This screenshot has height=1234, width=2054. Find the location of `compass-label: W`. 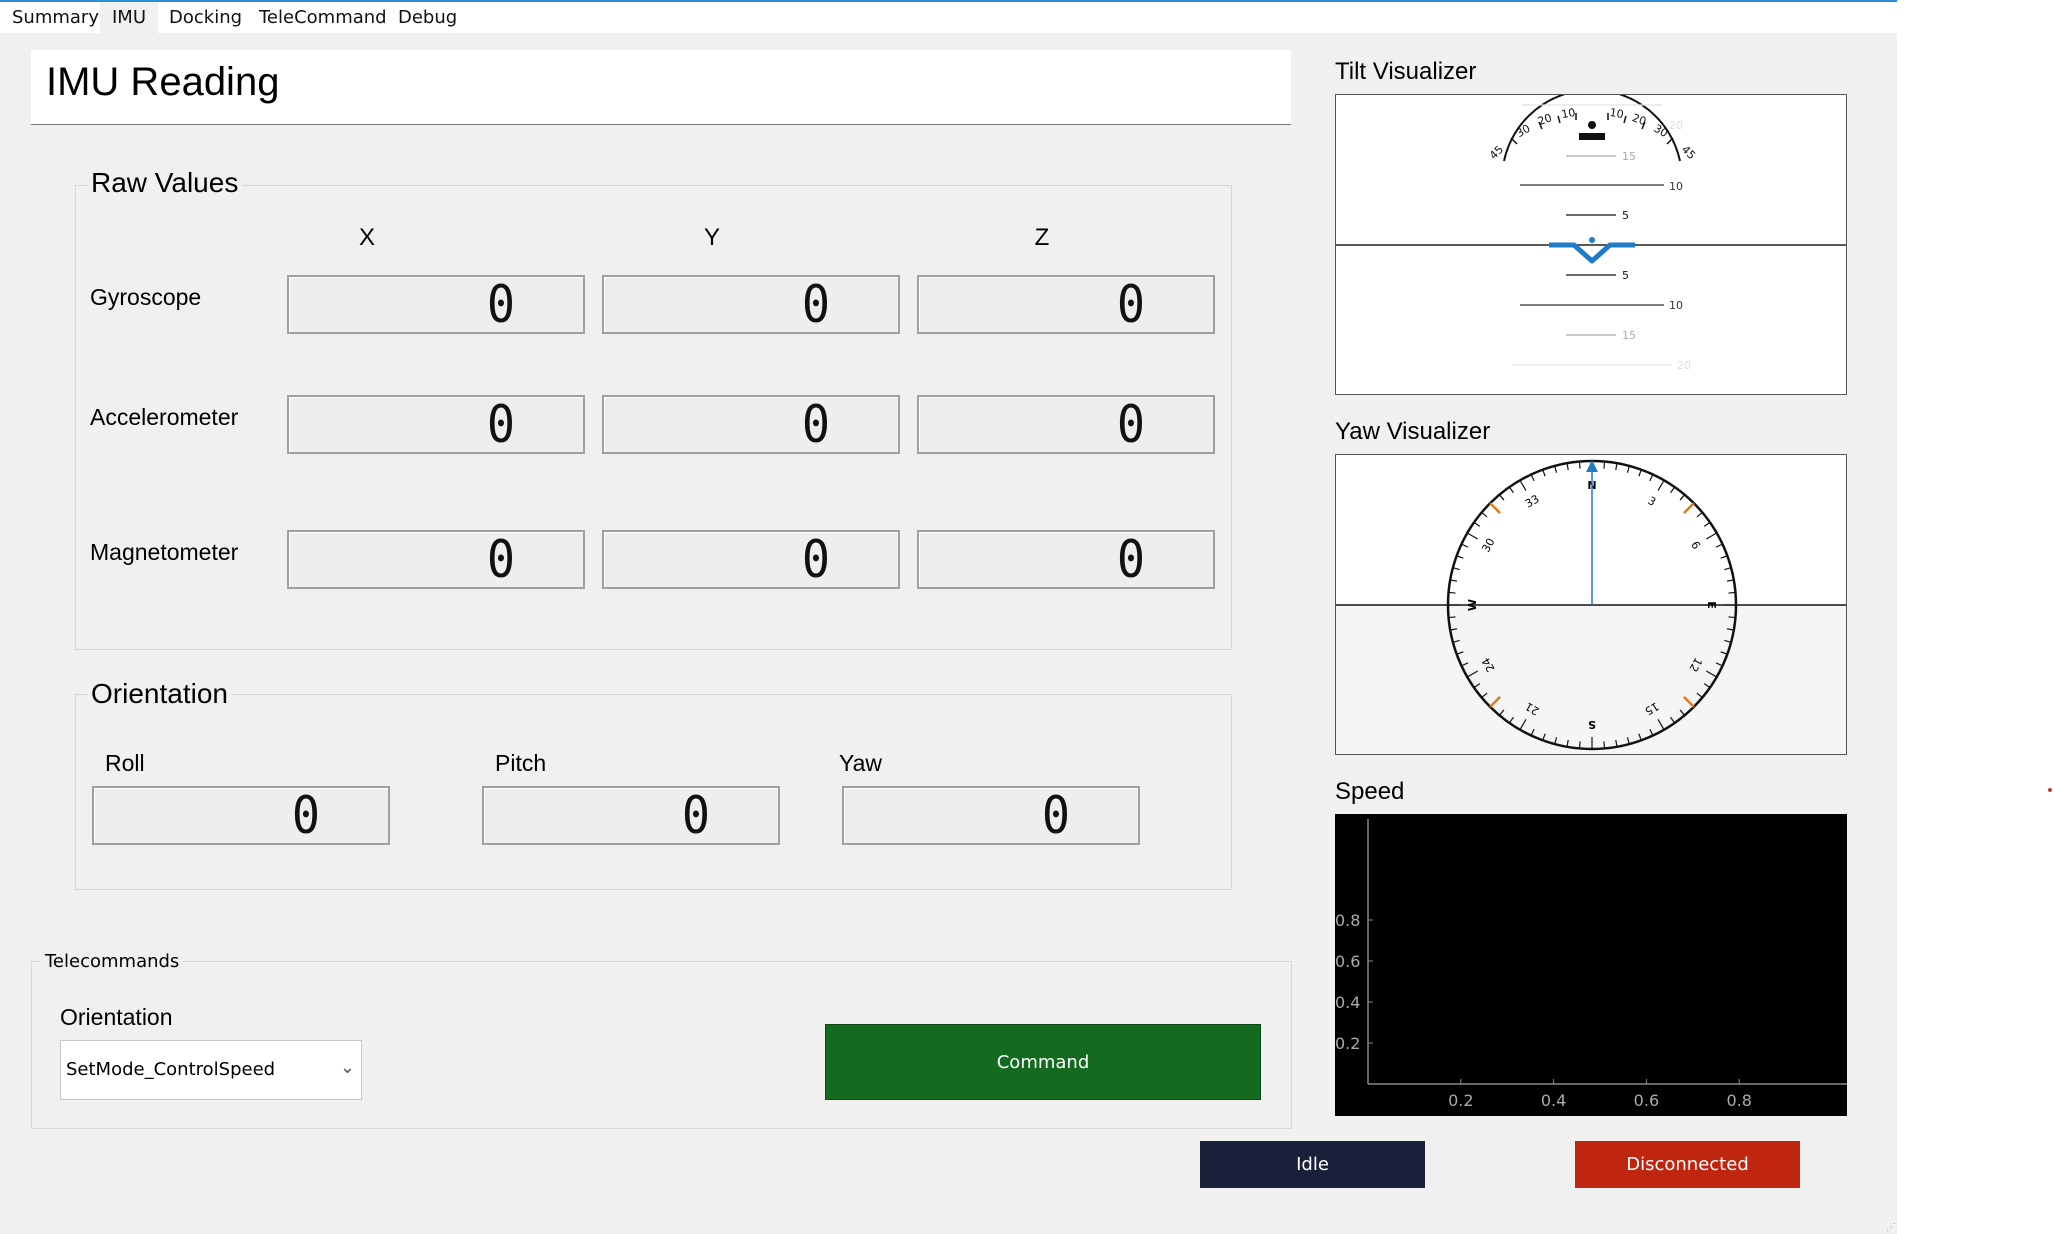

compass-label: W is located at coordinates (1472, 605).